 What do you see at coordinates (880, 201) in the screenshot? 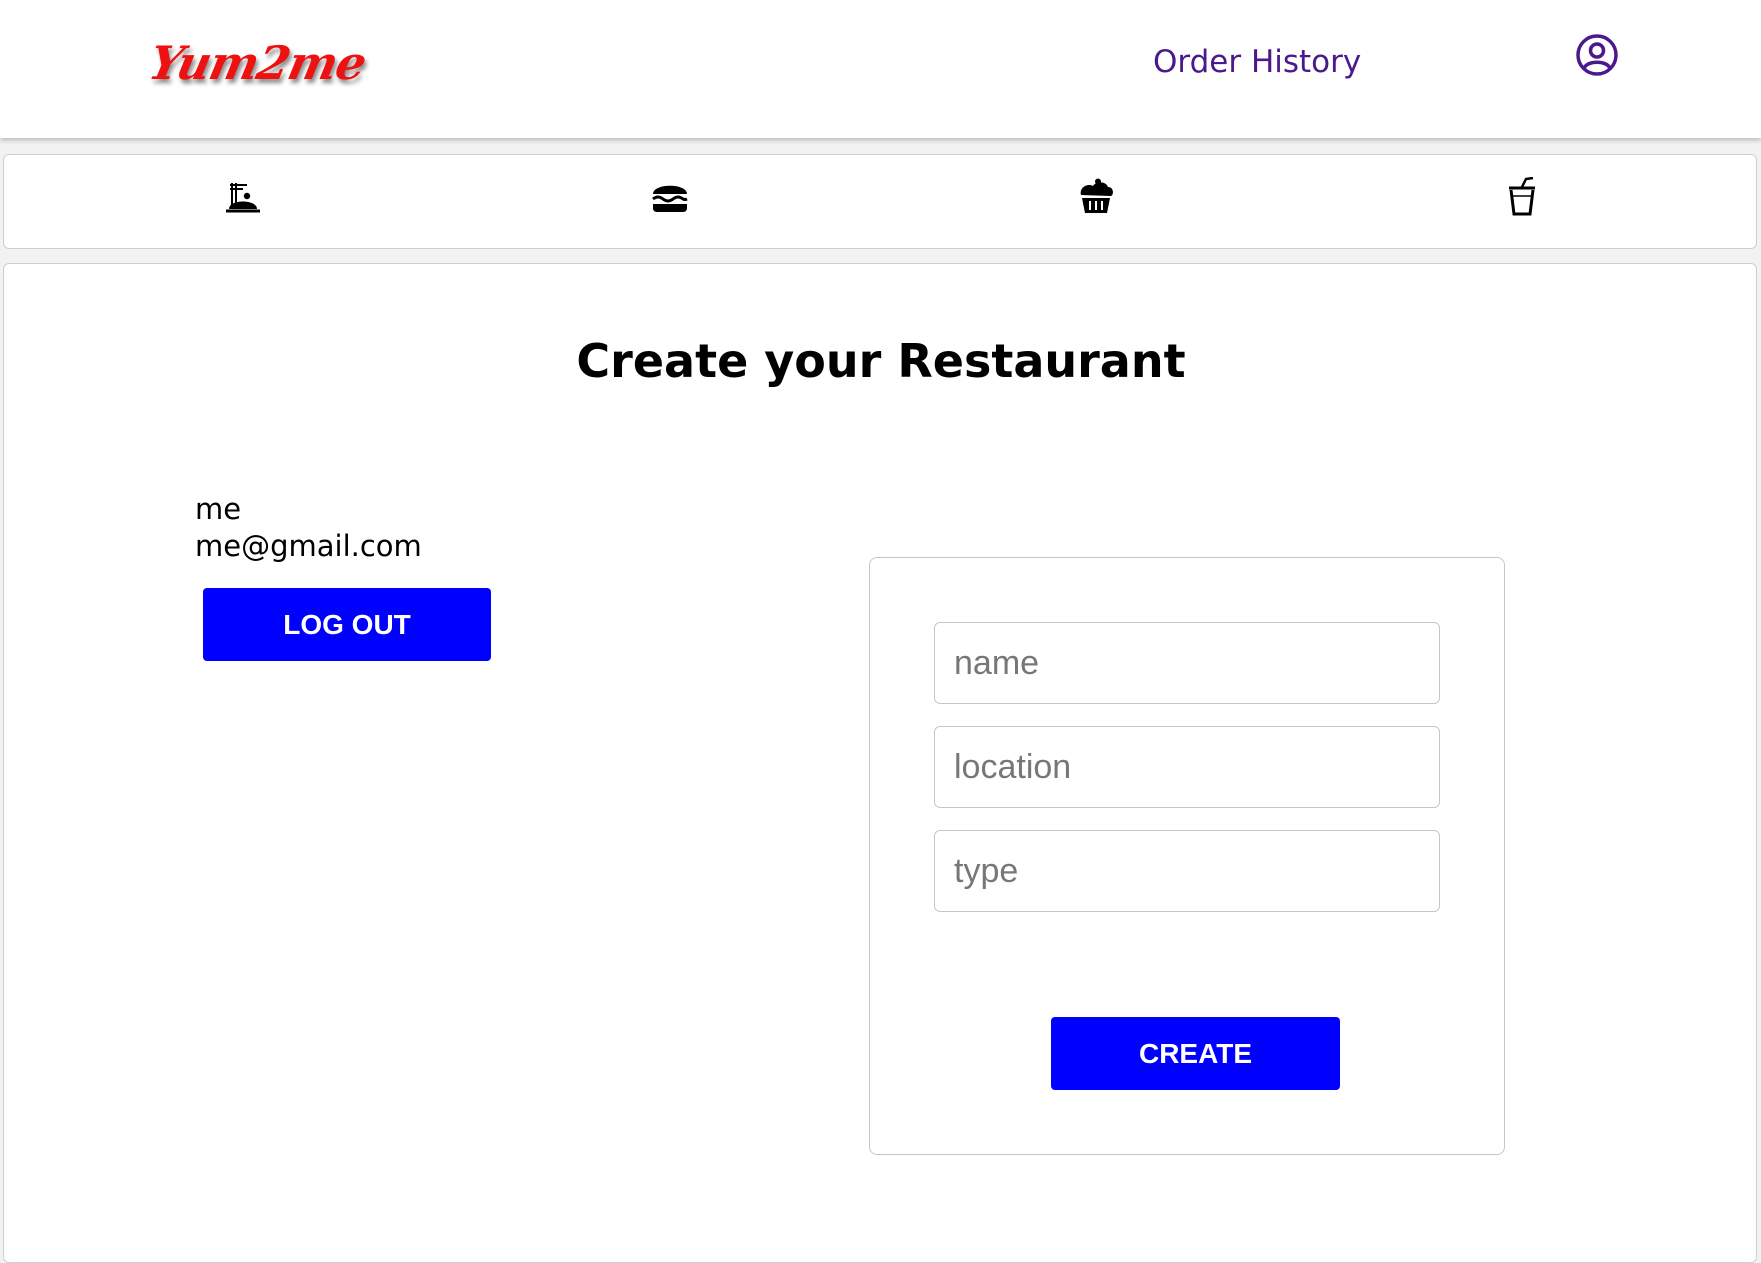
I see `category-bar` at bounding box center [880, 201].